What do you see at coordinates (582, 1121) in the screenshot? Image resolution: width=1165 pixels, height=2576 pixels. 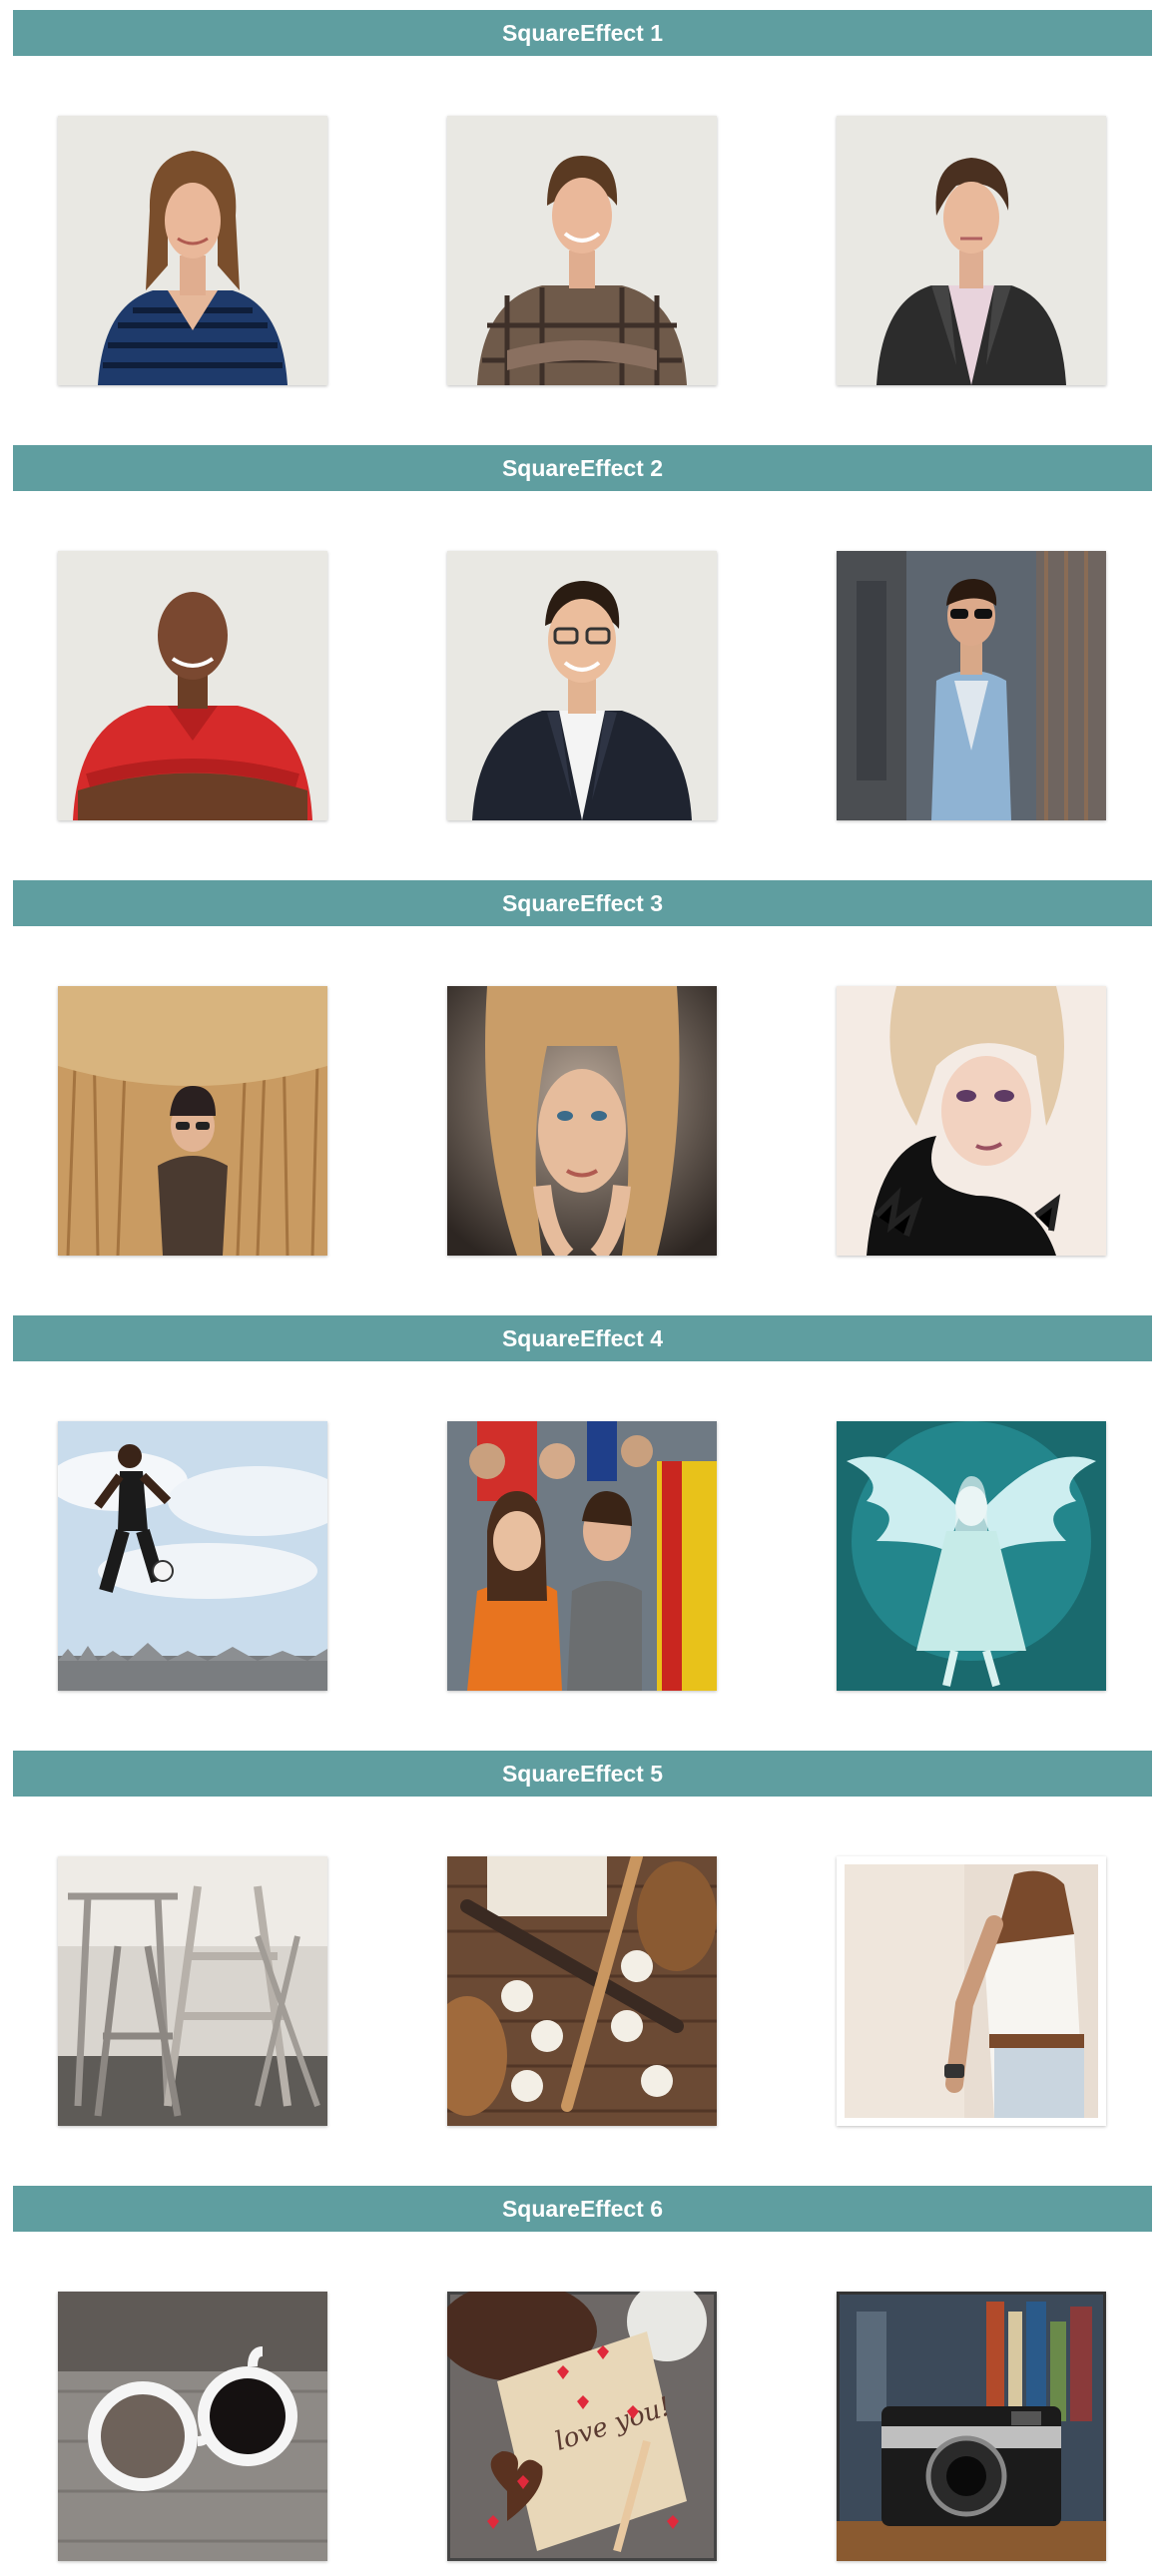 I see `photo-blonde-woman-portrait` at bounding box center [582, 1121].